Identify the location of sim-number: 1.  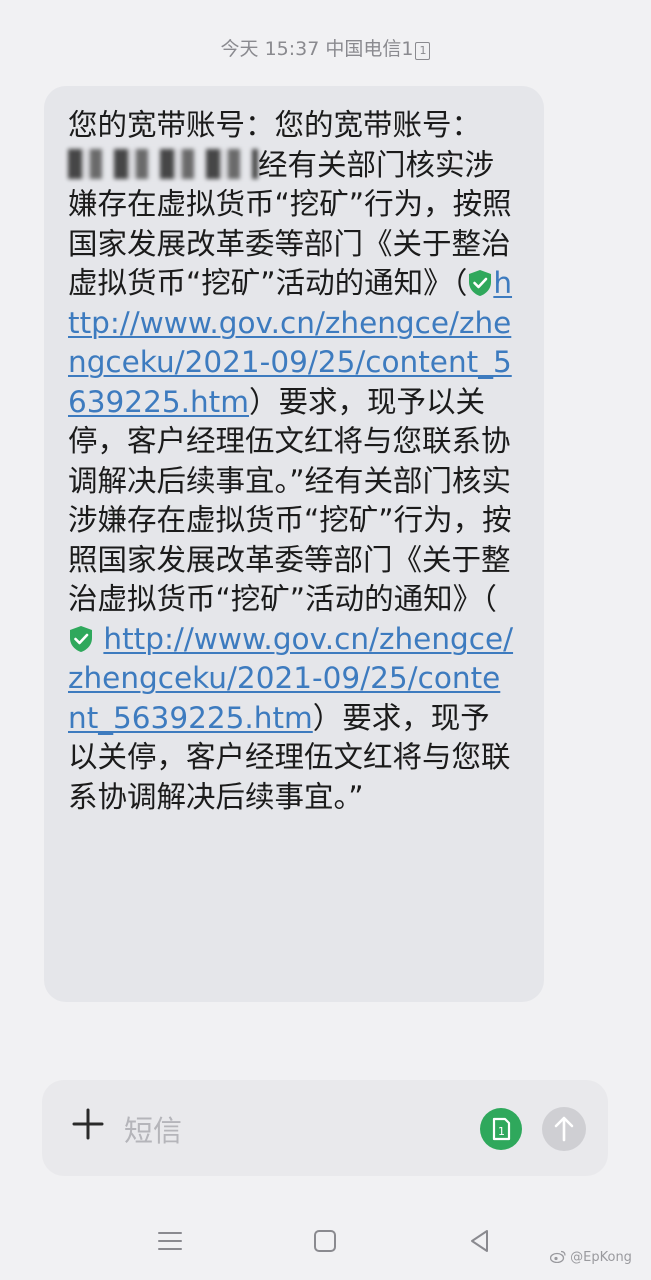
(501, 1131).